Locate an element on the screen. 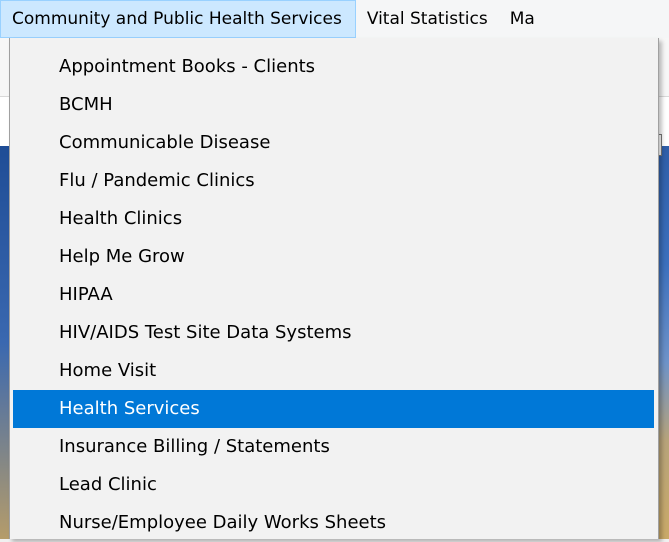 The width and height of the screenshot is (669, 542). menu-item-flu-pandemic-clinics: Flu / Pandemic Clinics is located at coordinates (333, 181).